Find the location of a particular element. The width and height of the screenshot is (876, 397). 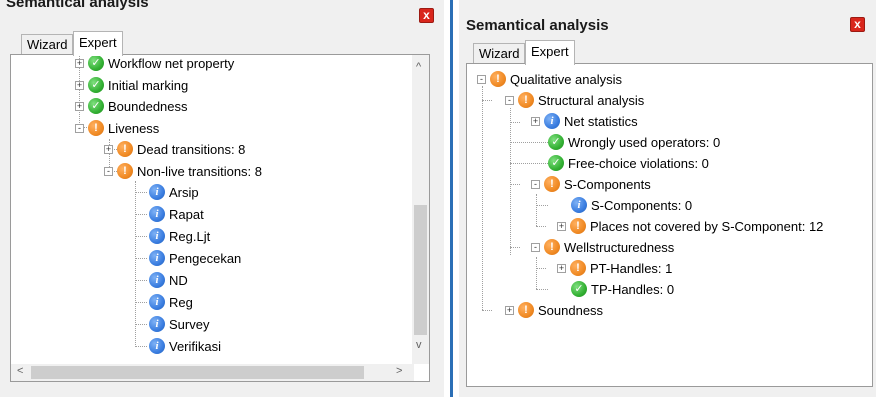

tree-node-structural-analysis: - ! Structural analysis is located at coordinates (574, 100).